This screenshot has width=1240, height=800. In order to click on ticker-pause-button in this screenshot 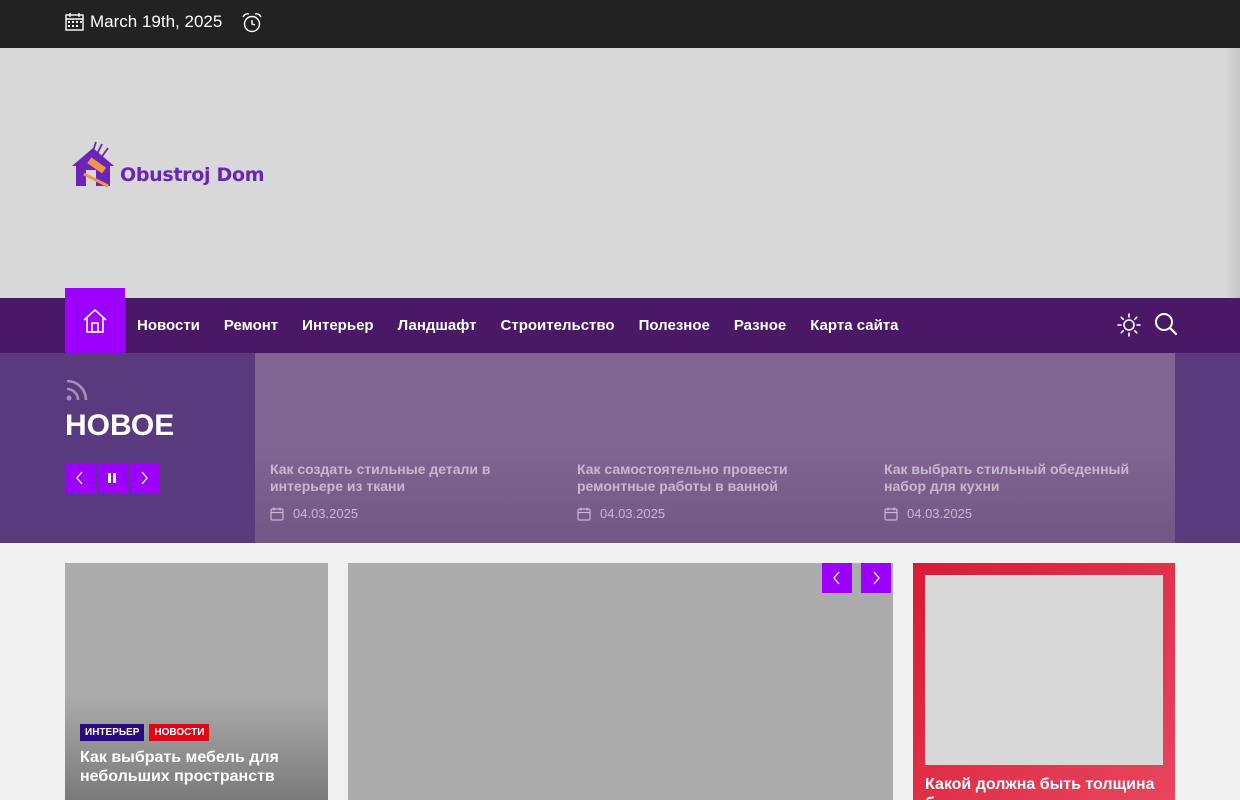, I will do `click(112, 478)`.